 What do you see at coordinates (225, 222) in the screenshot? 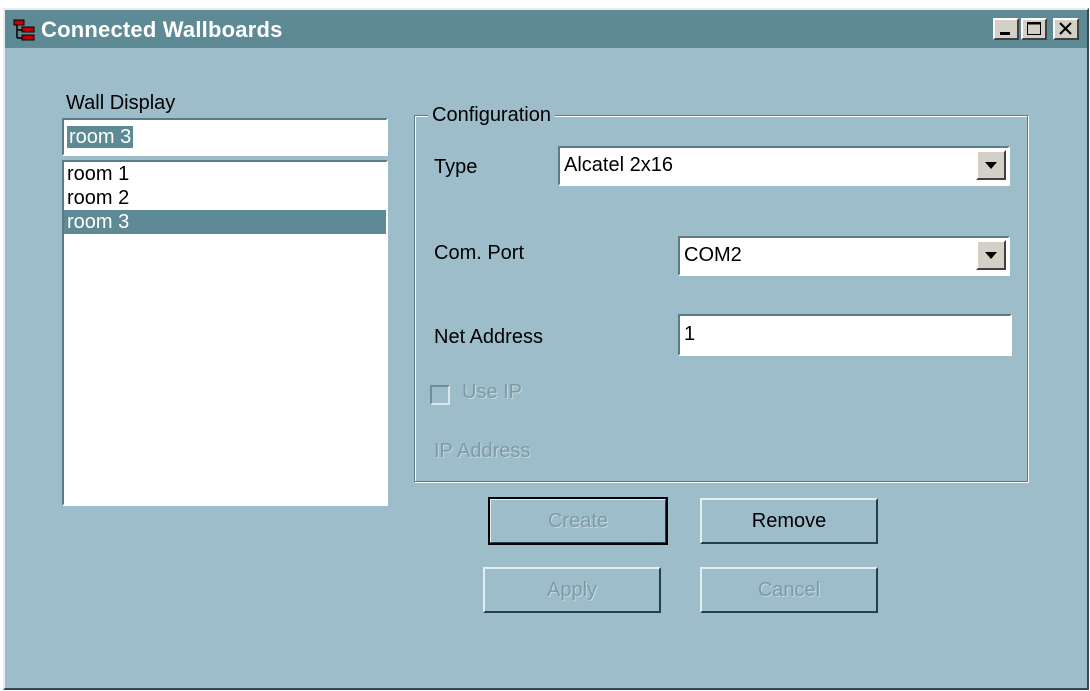
I see `list-item-selected: room 3` at bounding box center [225, 222].